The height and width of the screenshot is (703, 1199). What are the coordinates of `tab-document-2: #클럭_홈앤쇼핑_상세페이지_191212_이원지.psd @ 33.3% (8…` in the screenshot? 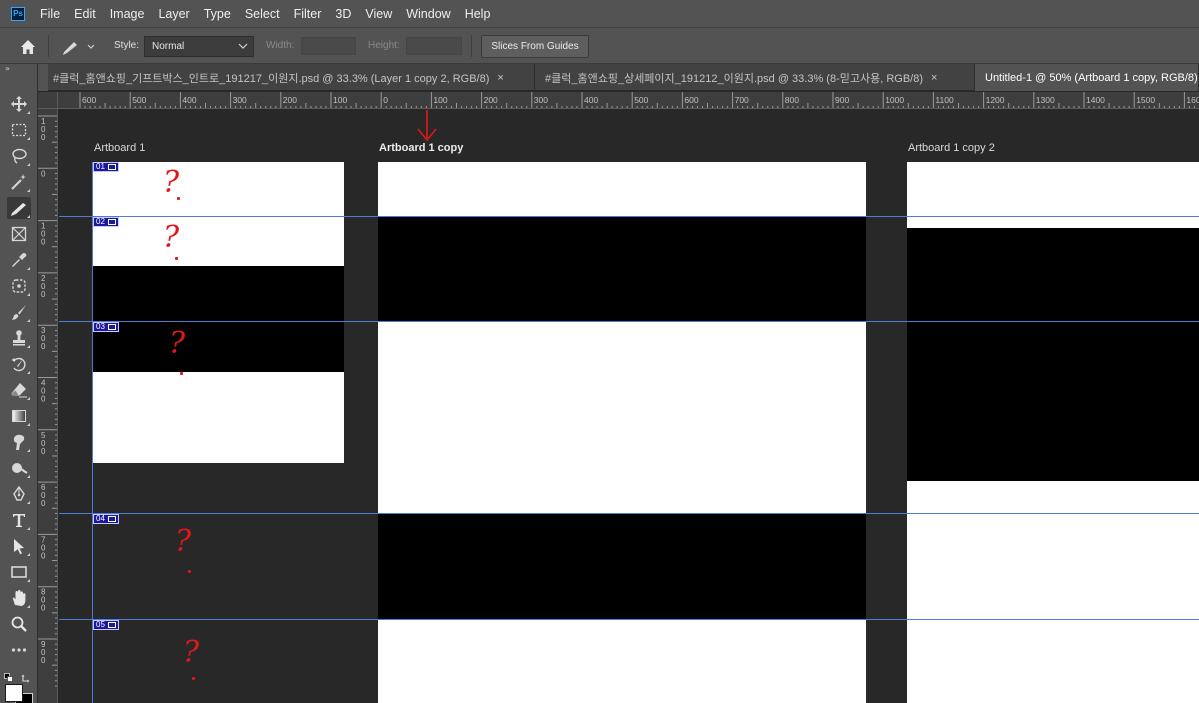 It's located at (755, 77).